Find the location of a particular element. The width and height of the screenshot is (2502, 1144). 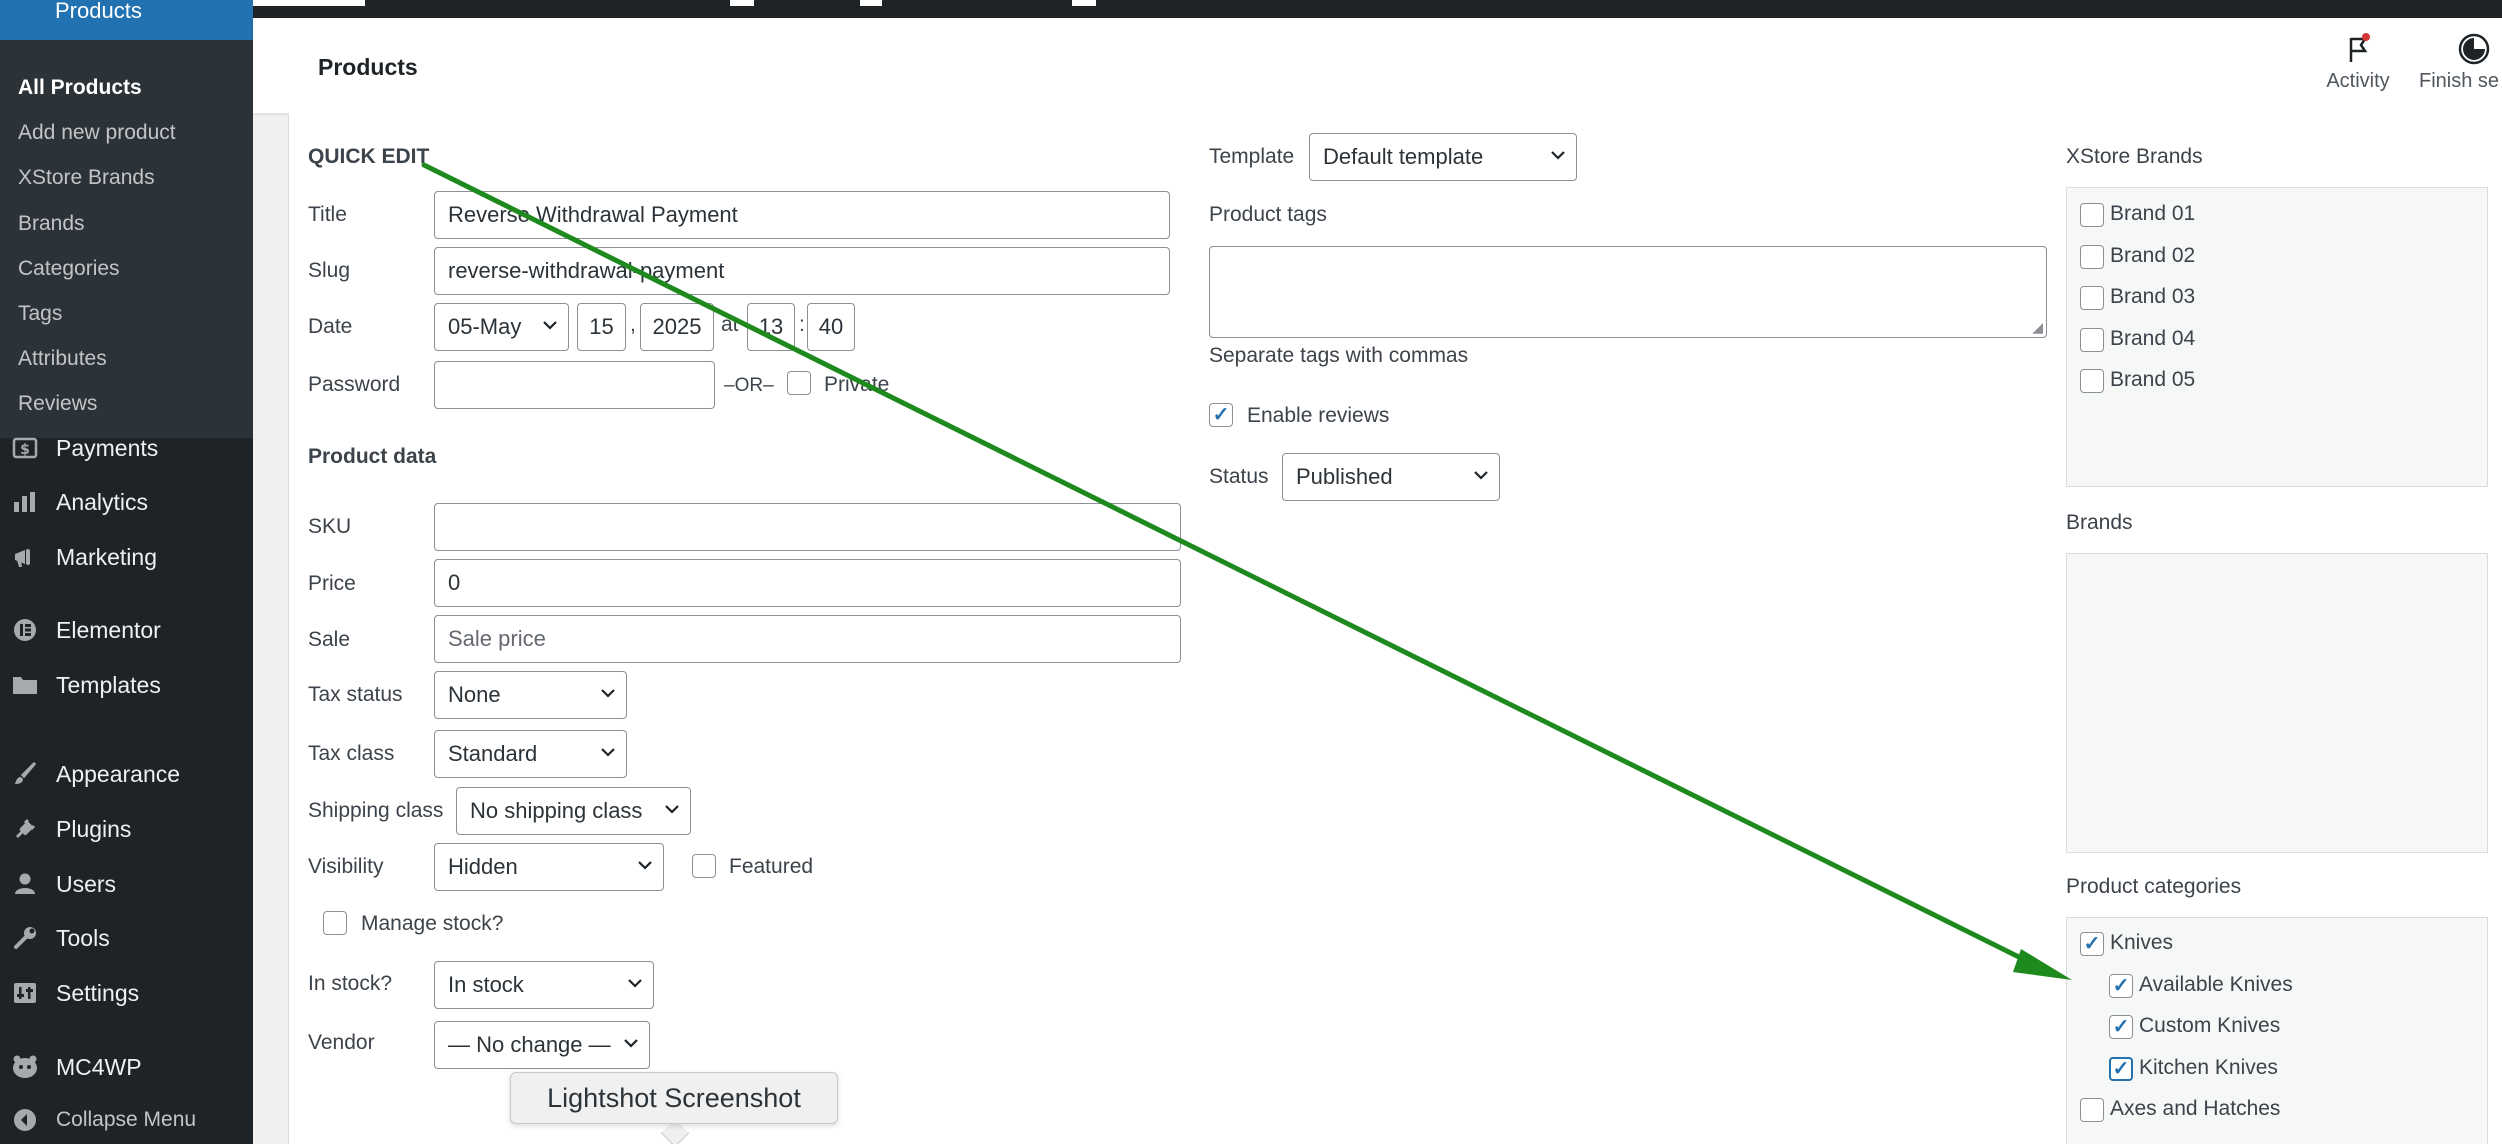

brand-04-checkbox is located at coordinates (2092, 340).